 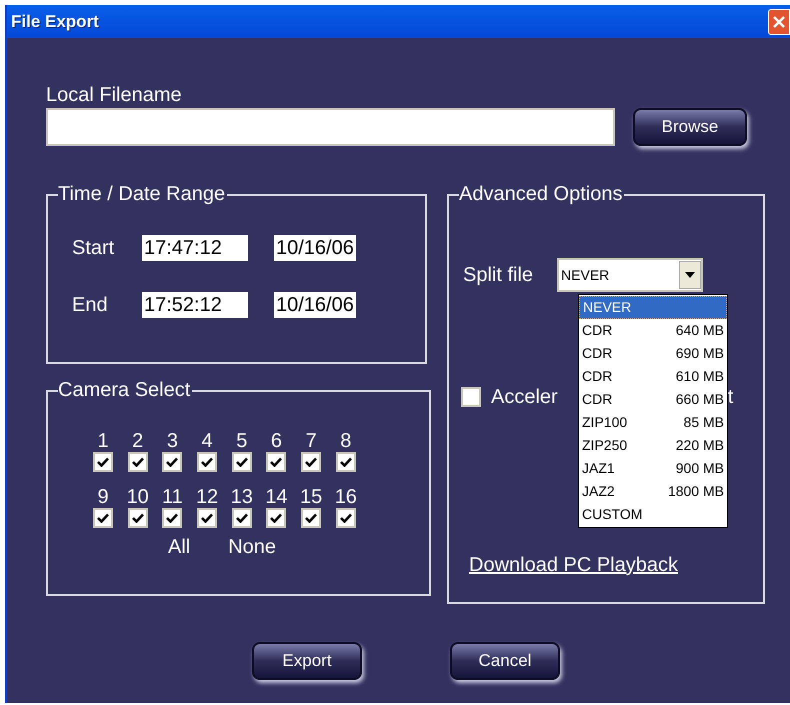 I want to click on dropdown-option: JAZ1 900 MB, so click(x=653, y=468).